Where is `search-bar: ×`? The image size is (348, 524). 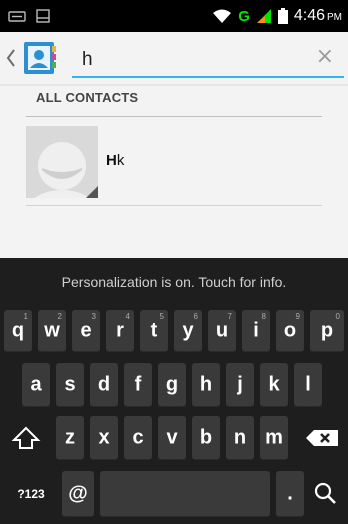
search-bar: × is located at coordinates (174, 59).